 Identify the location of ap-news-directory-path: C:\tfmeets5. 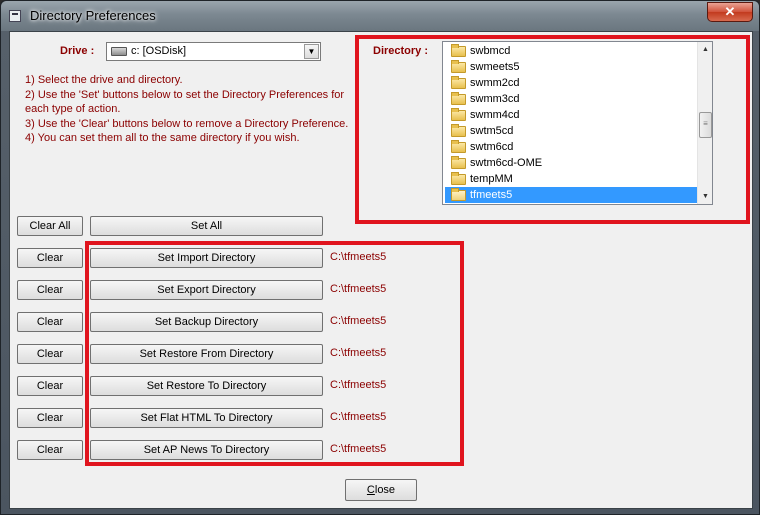
(358, 449).